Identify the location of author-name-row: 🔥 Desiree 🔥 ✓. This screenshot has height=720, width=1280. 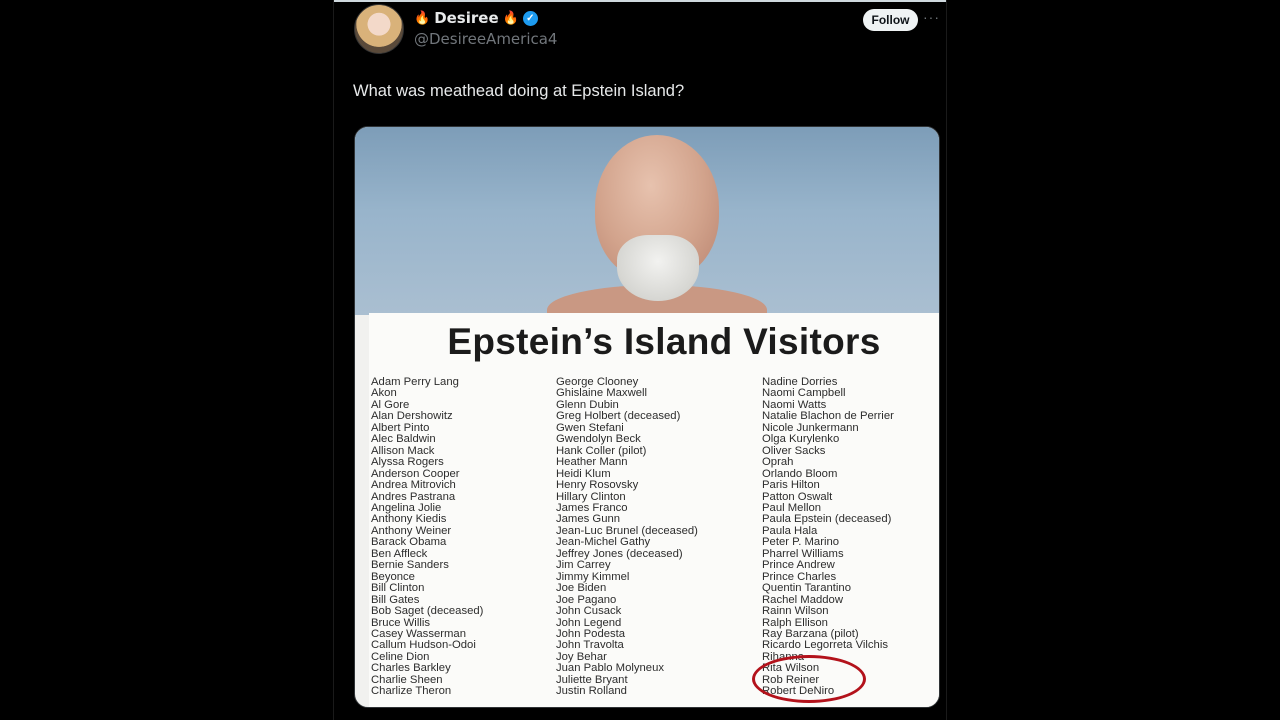
(476, 18).